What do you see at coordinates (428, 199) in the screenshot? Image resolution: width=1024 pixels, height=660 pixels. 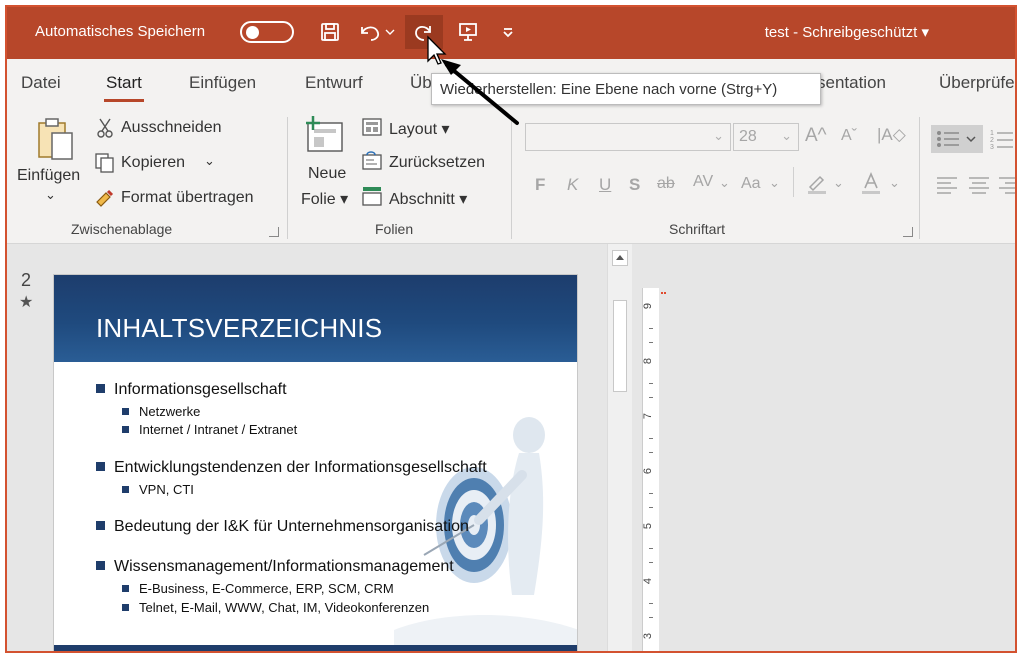 I see `section-button: Abschnitt ▾` at bounding box center [428, 199].